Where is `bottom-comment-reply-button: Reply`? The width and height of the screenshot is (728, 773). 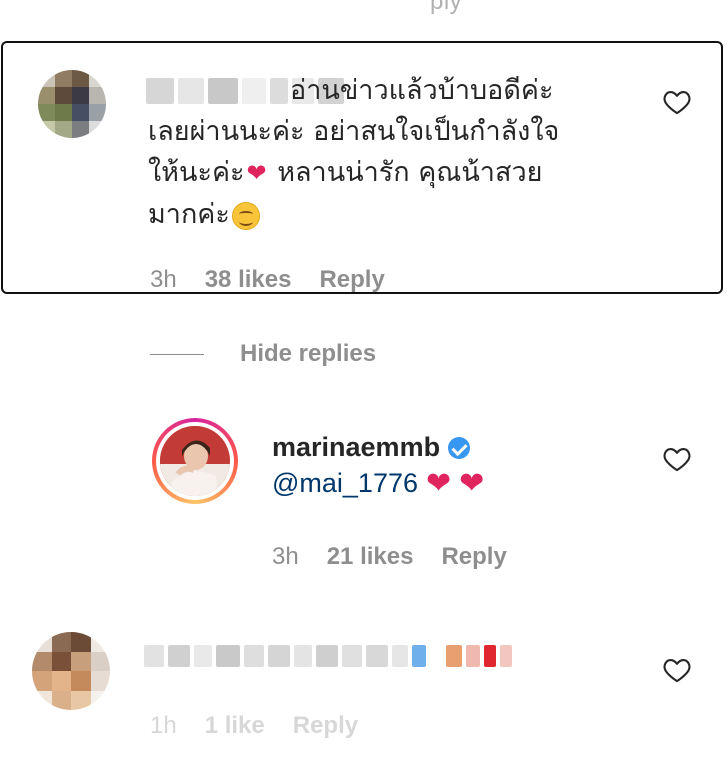 bottom-comment-reply-button: Reply is located at coordinates (325, 726).